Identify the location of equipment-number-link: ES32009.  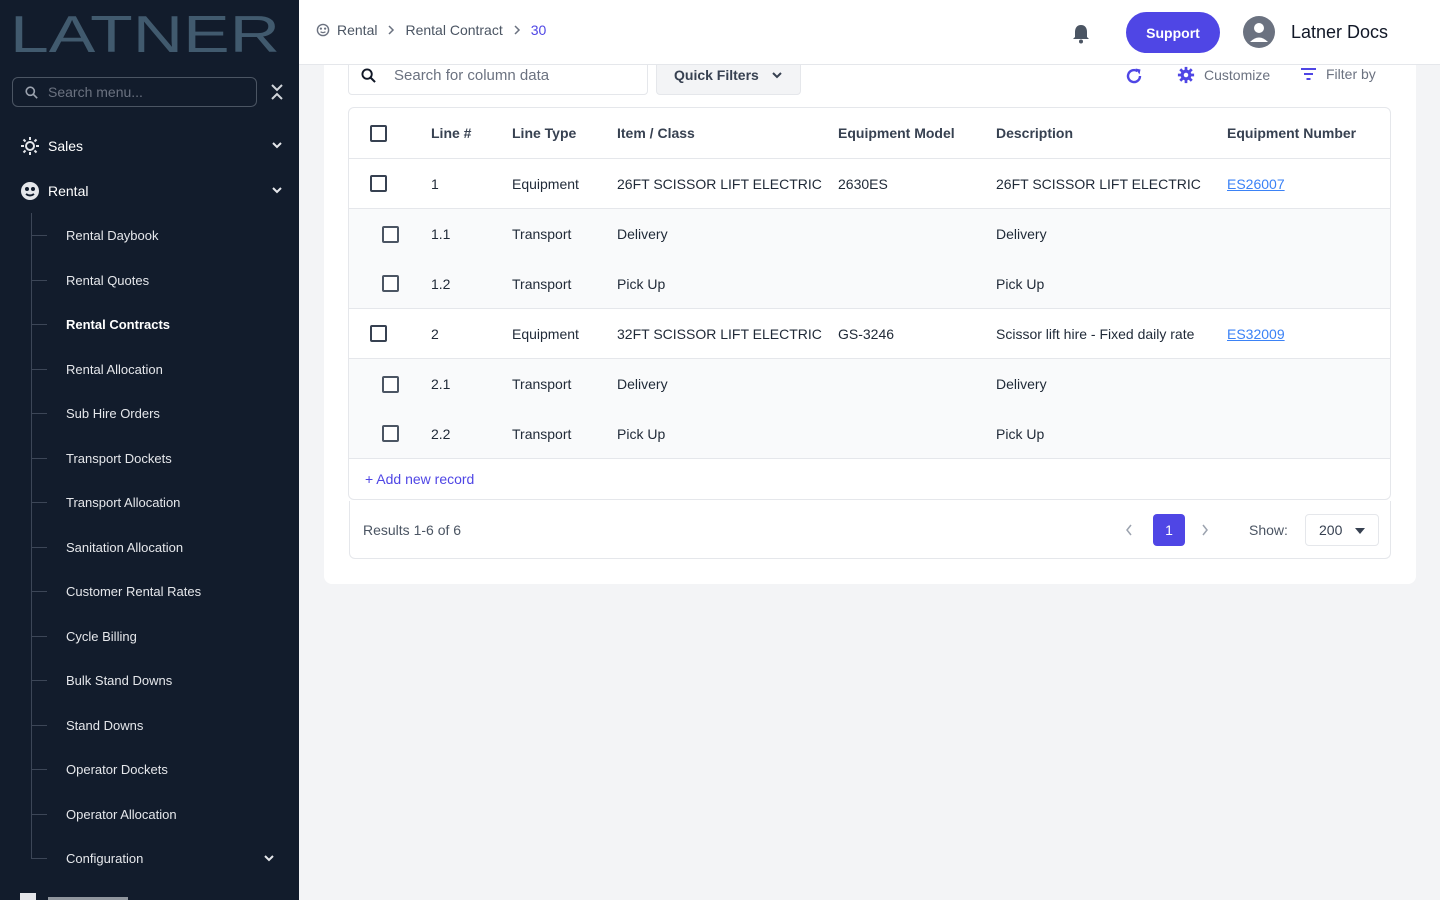
(1256, 334).